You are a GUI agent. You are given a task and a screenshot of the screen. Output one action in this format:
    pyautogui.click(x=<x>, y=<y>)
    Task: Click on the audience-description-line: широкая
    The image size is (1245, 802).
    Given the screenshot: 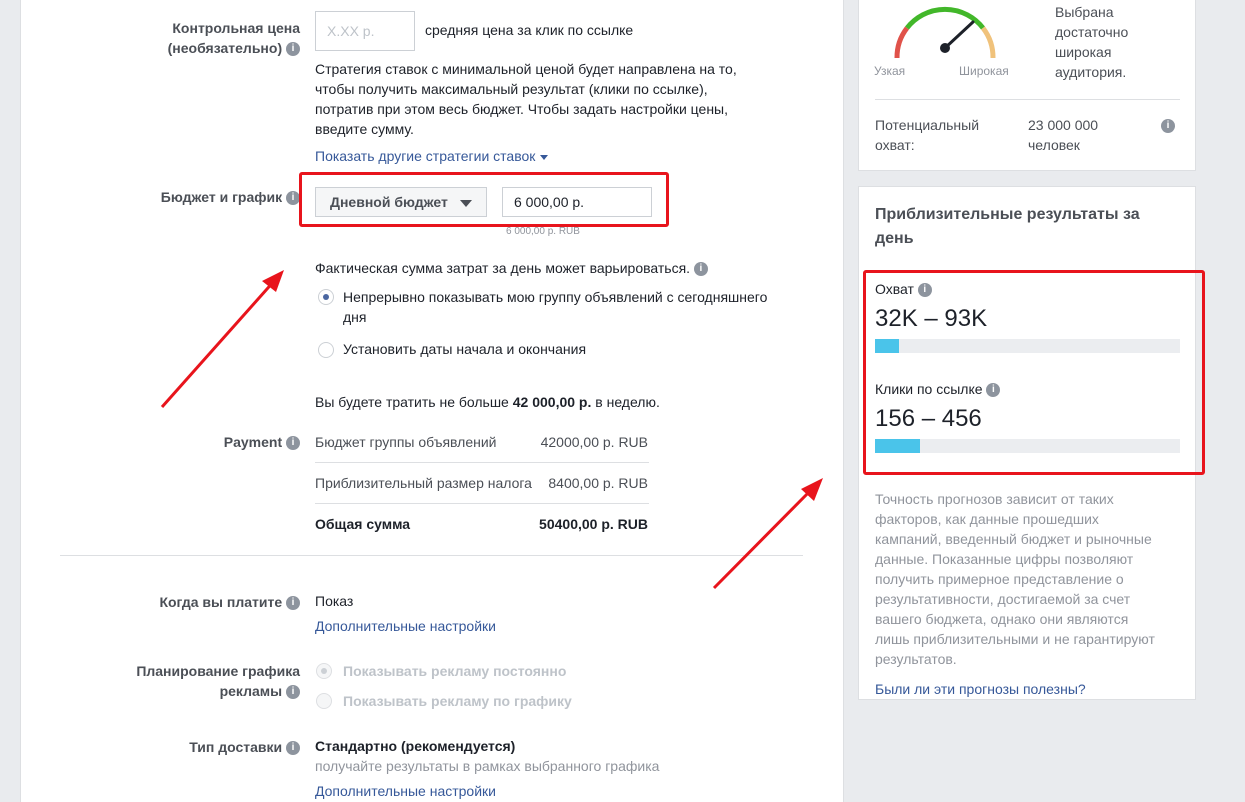 What is the action you would take?
    pyautogui.click(x=1083, y=52)
    